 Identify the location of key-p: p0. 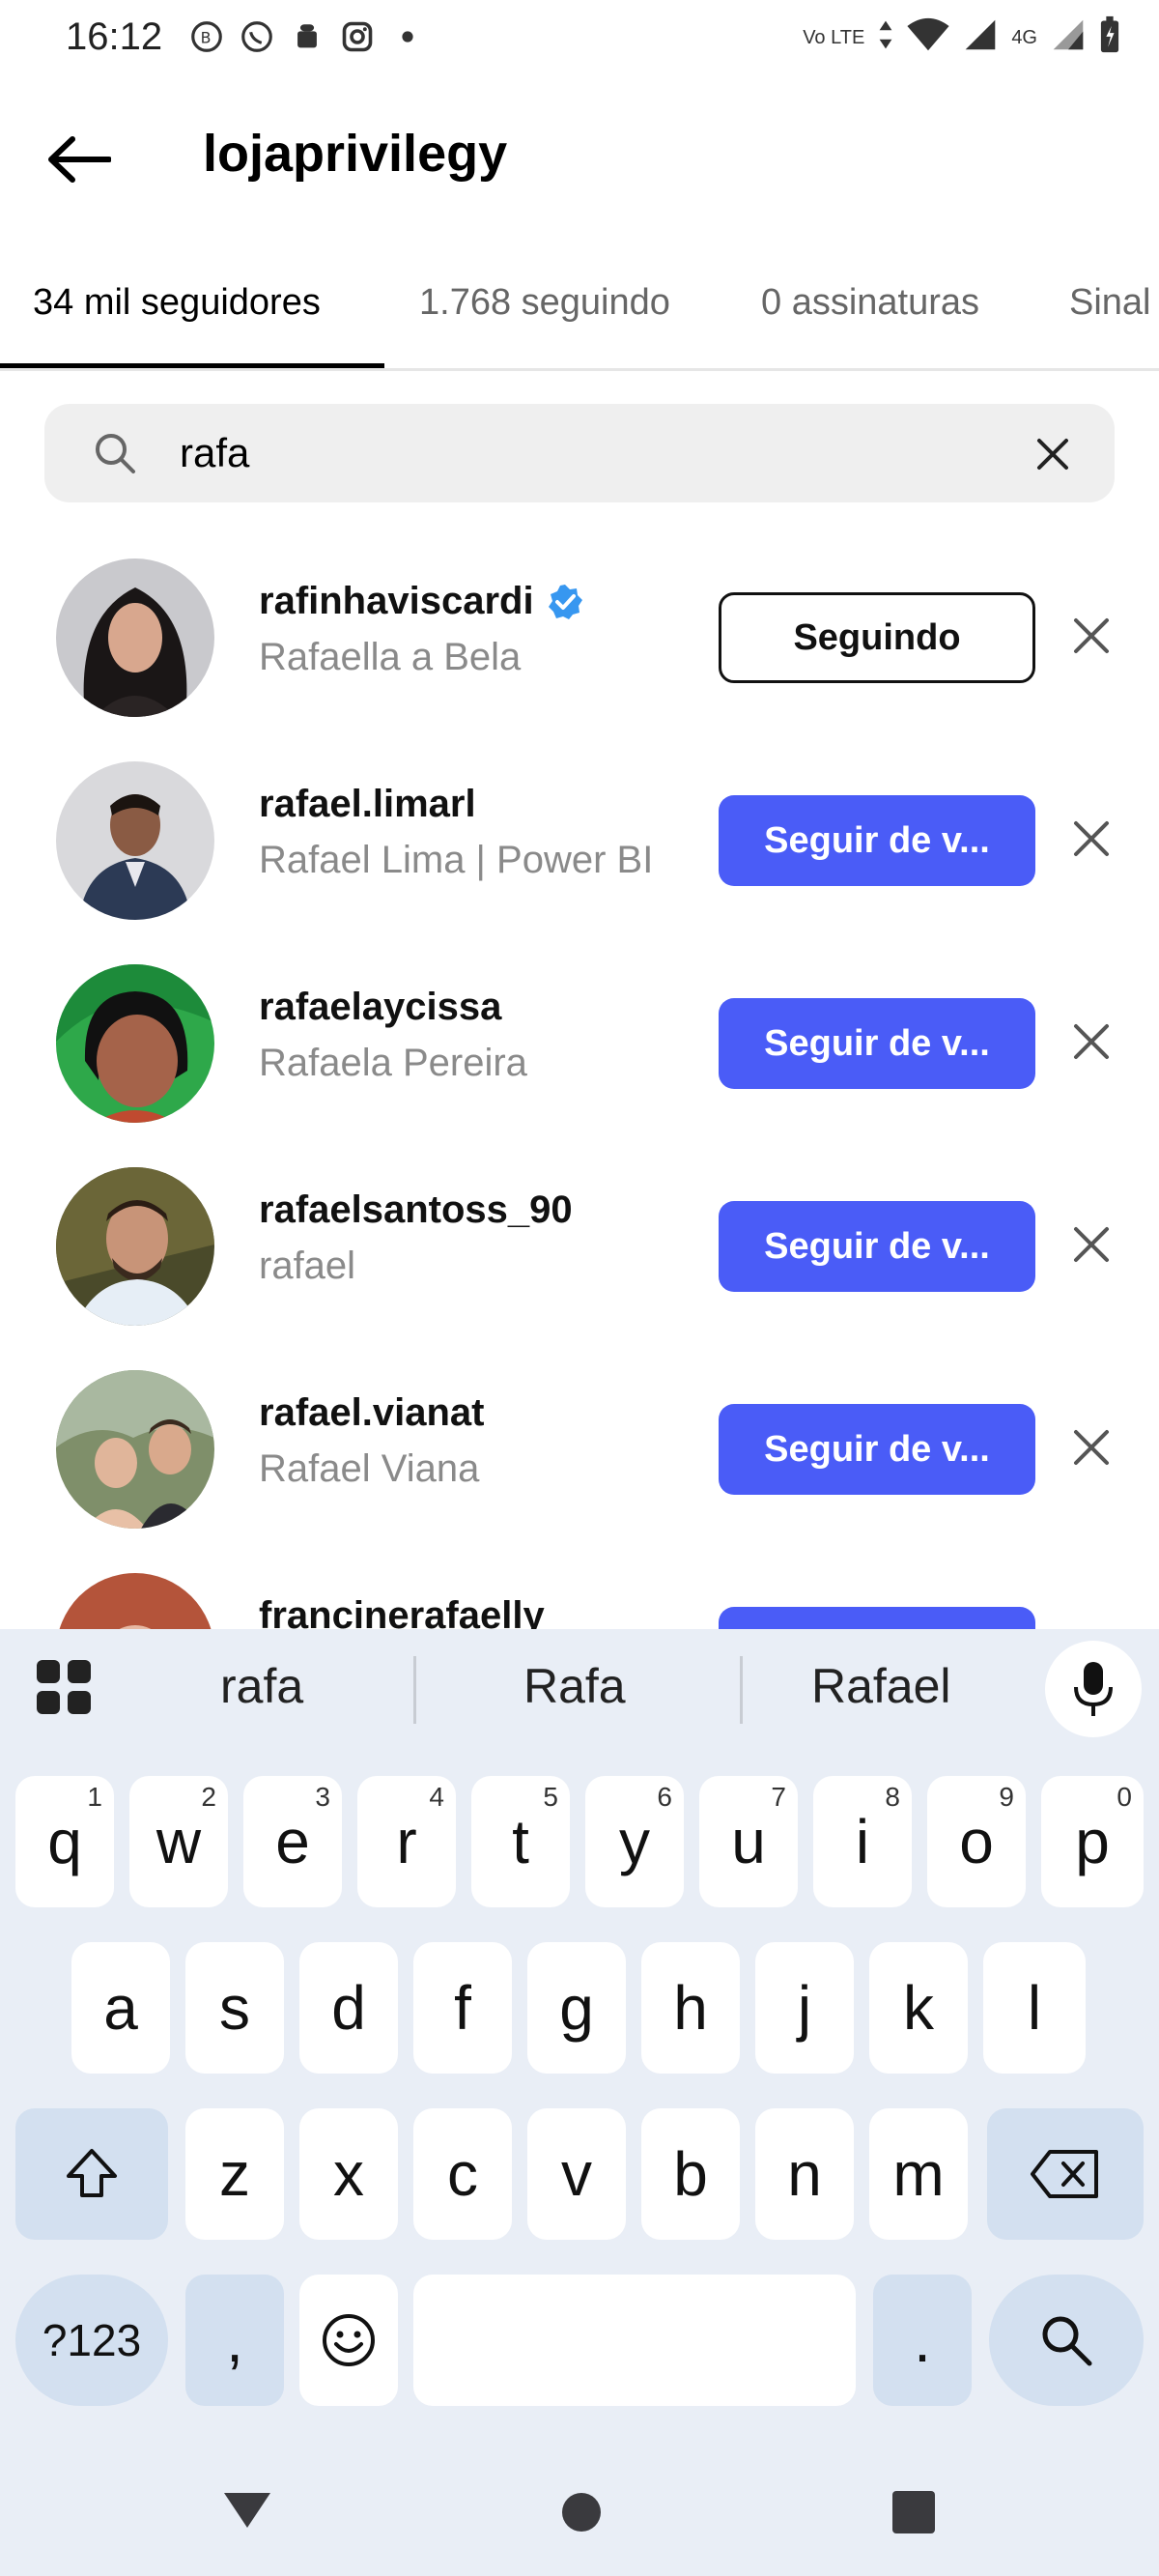
(1092, 1842).